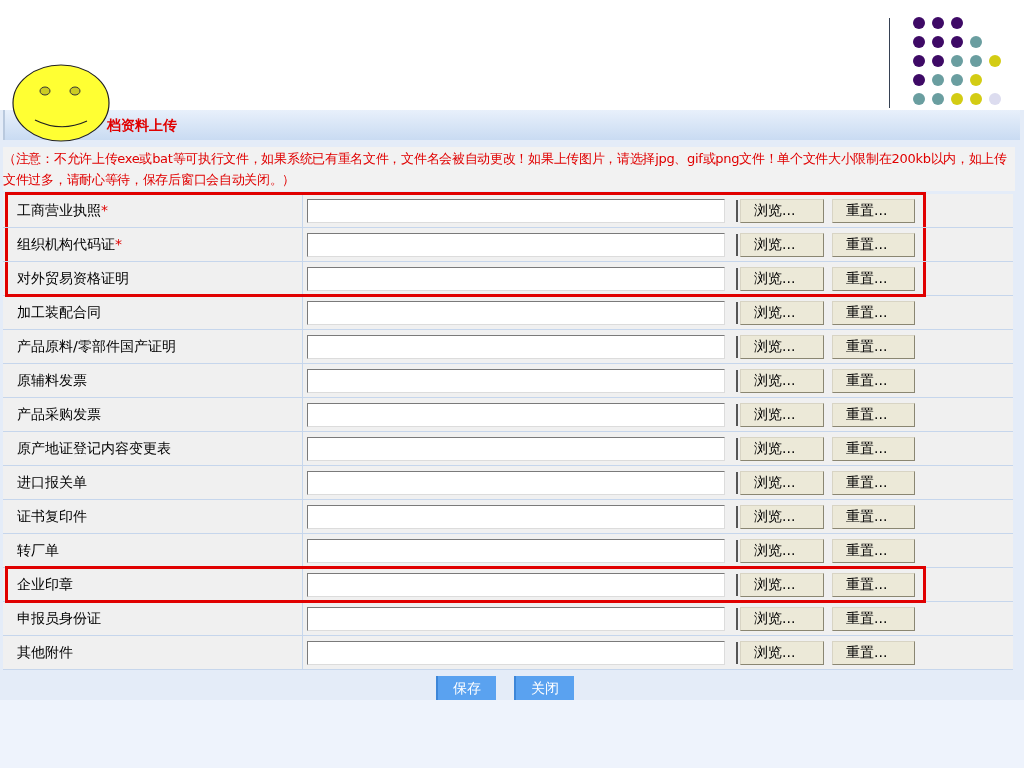 This screenshot has width=1024, height=768. I want to click on field-label: 原产地证登记内容变更表, so click(94, 448).